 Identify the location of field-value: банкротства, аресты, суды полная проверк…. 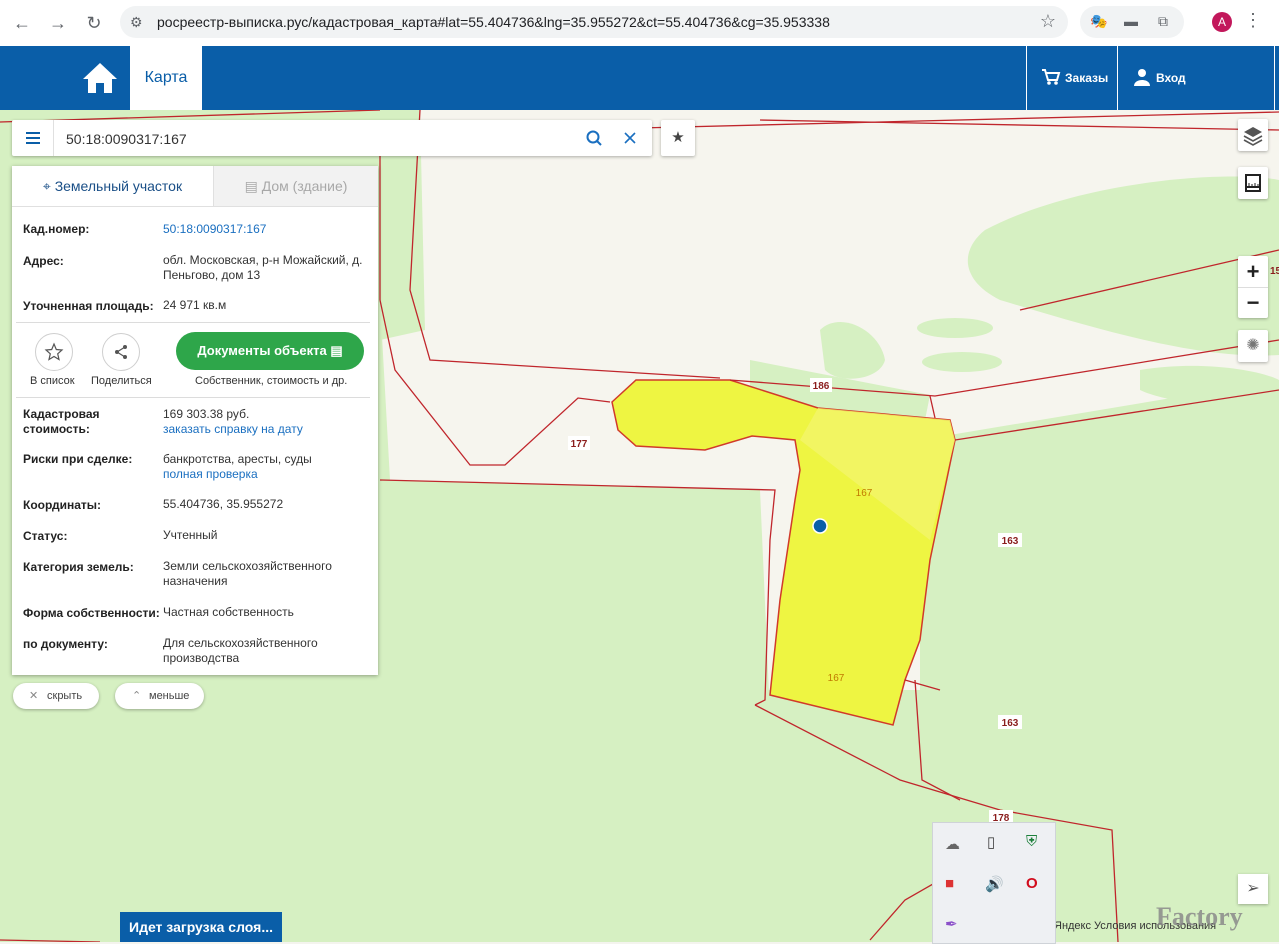
(265, 467).